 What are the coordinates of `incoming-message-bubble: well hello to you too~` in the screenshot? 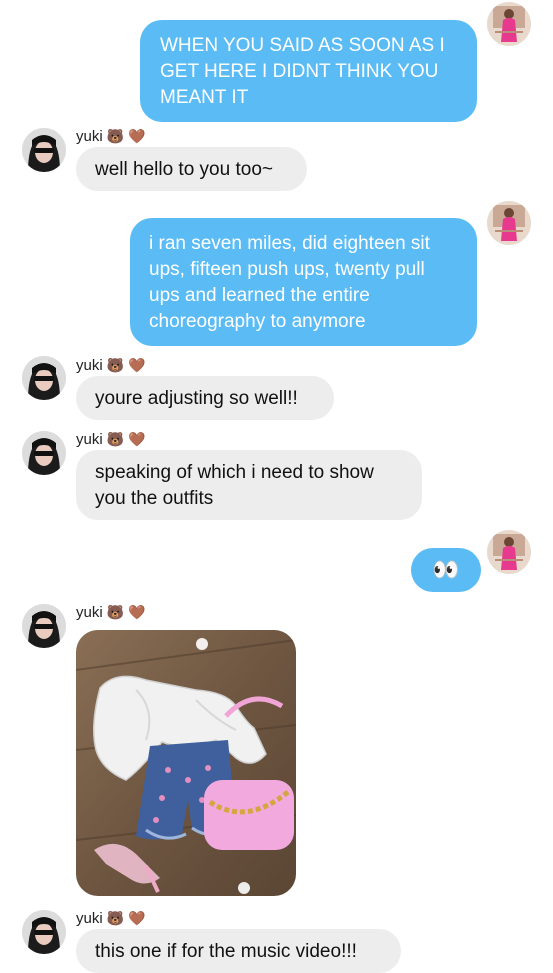 It's located at (191, 169).